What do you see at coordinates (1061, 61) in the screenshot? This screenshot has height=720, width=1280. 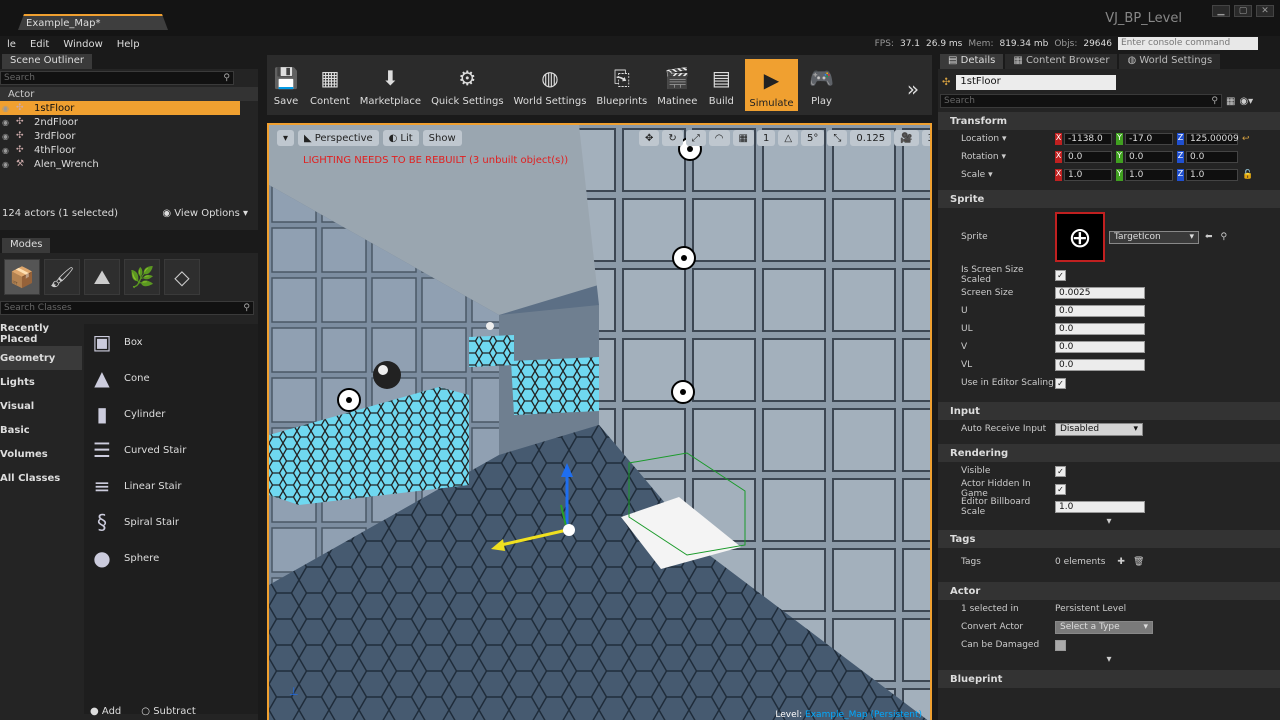 I see `tab-content-browser: ▦ Content Browser` at bounding box center [1061, 61].